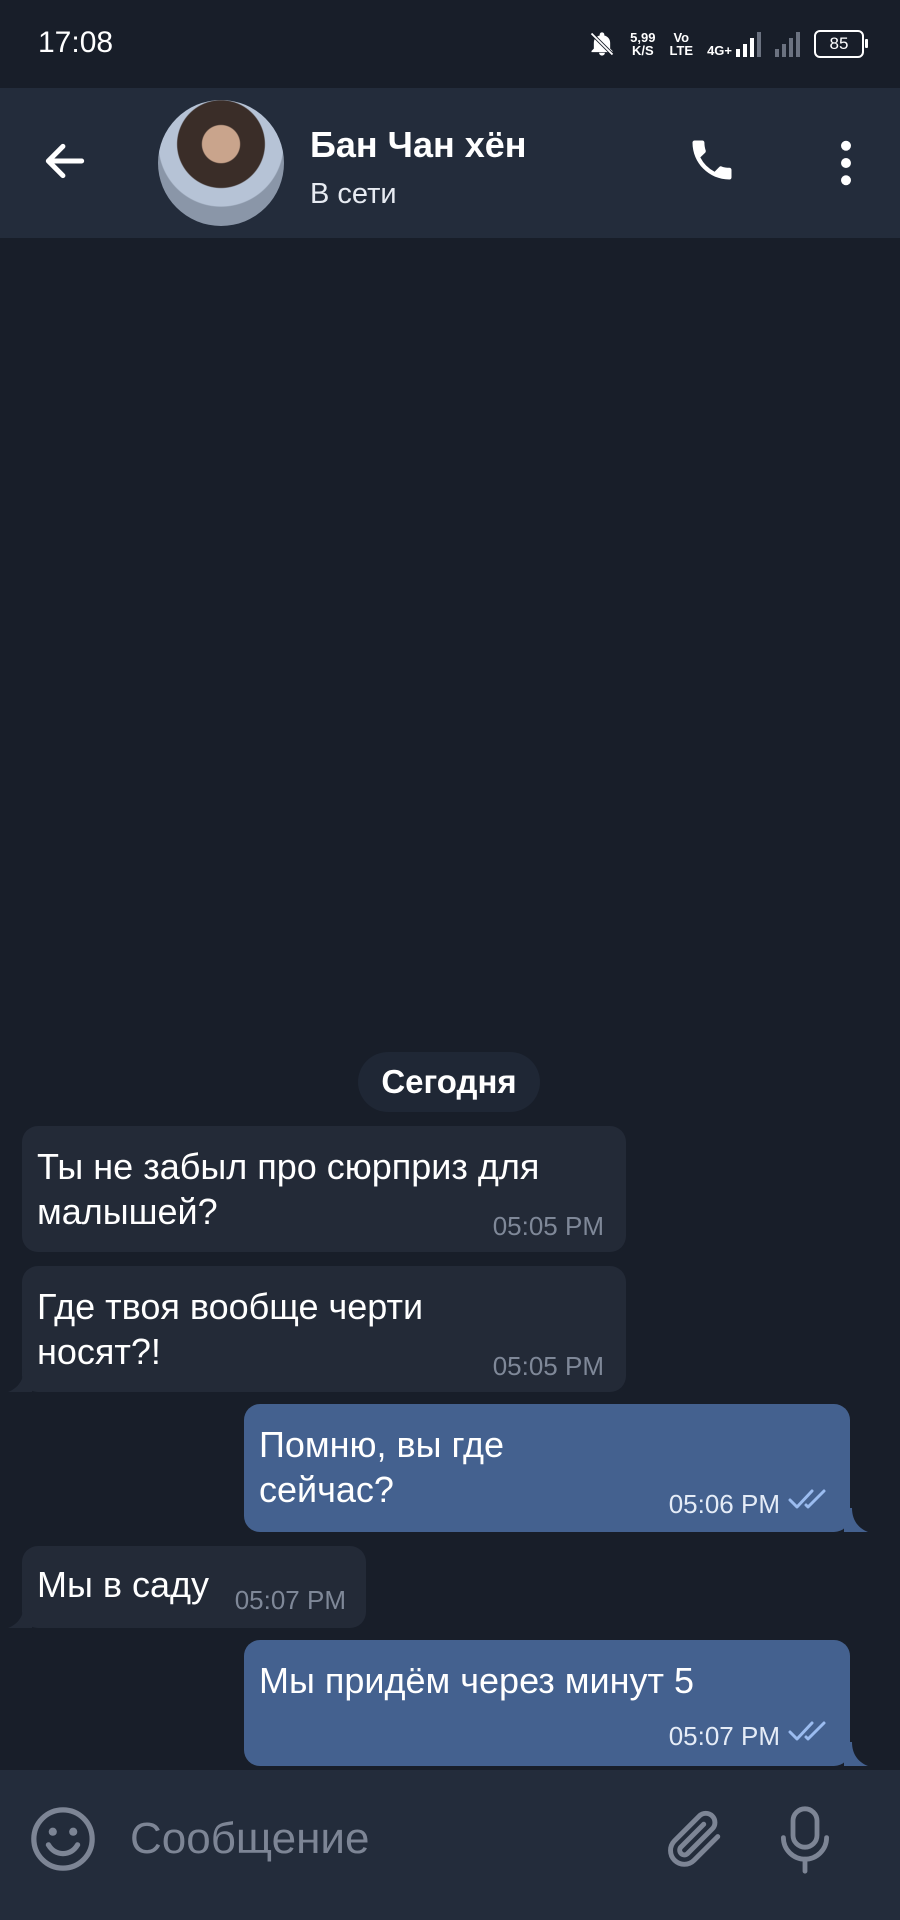 The height and width of the screenshot is (1920, 900). Describe the element at coordinates (734, 44) in the screenshot. I see `signal-1: 4G+` at that location.